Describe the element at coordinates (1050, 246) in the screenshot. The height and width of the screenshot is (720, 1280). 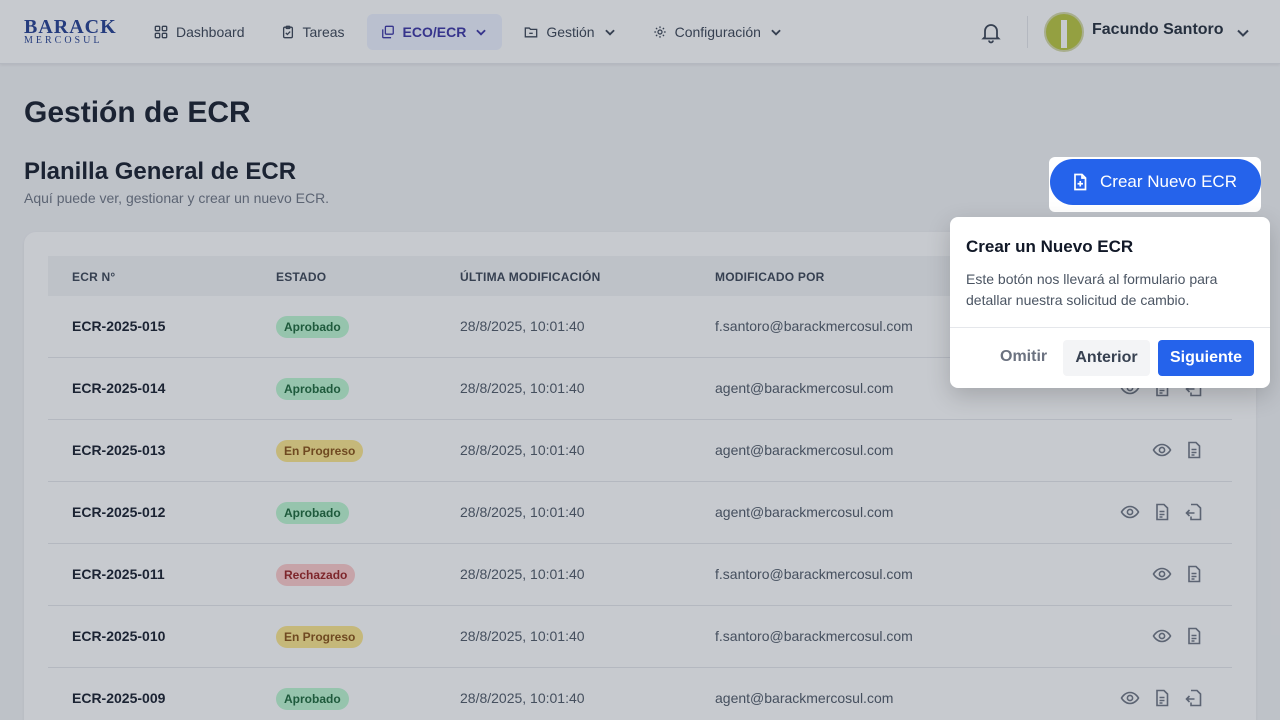
I see `popover-title: Crear un Nuevo ECR` at that location.